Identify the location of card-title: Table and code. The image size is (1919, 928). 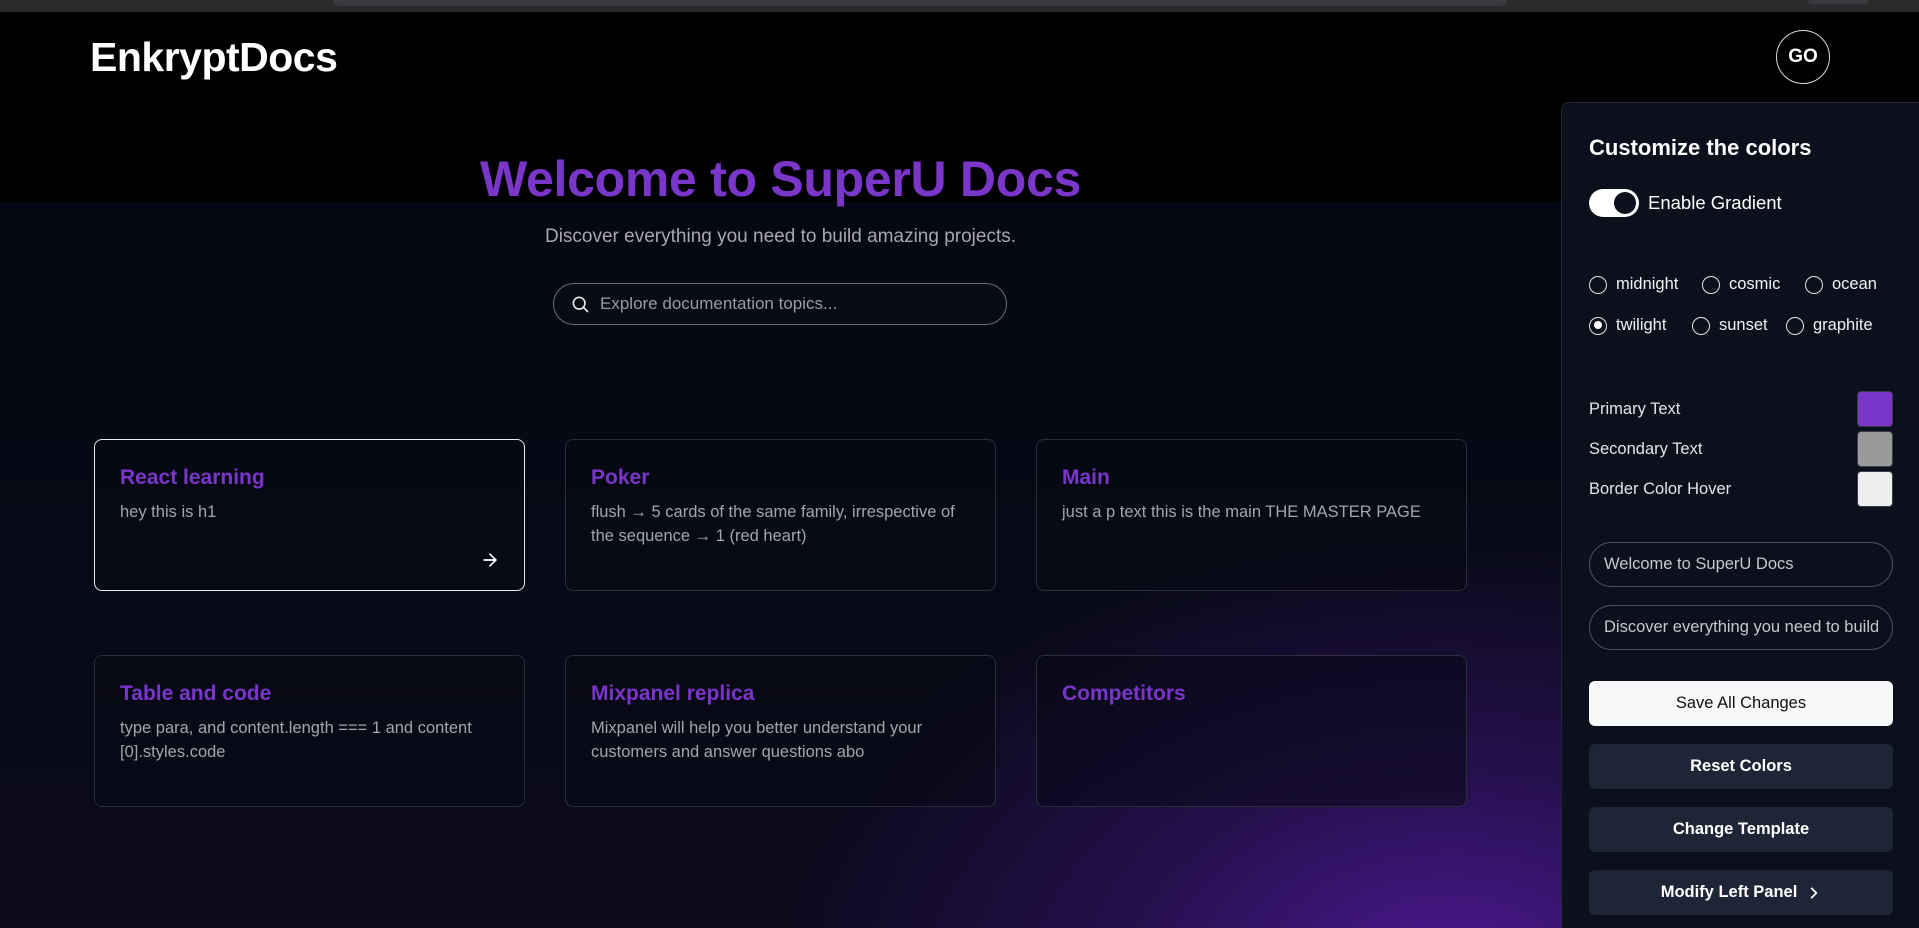
(196, 693).